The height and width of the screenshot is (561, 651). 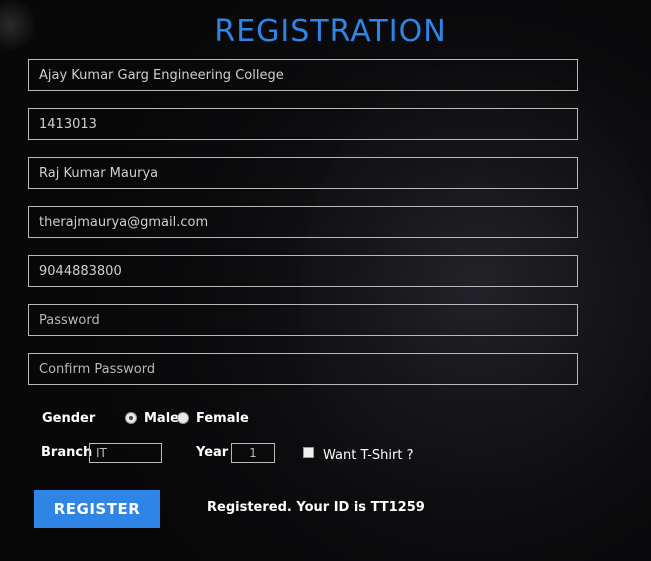 I want to click on password-field, so click(x=303, y=320).